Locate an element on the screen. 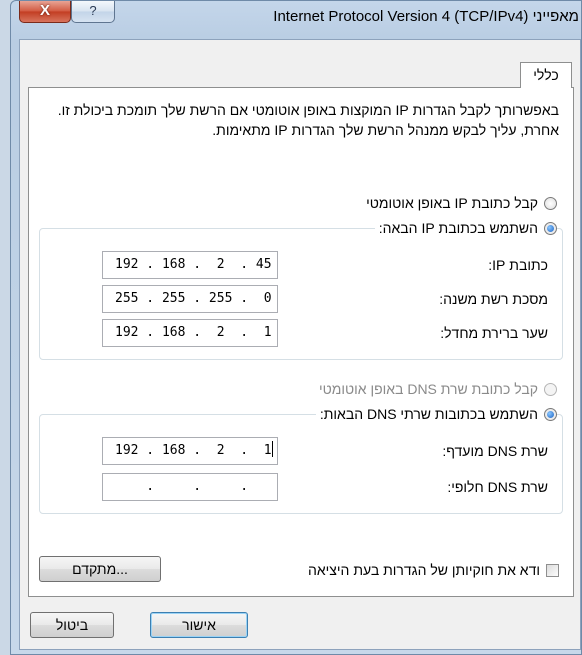 Image resolution: width=582 pixels, height=655 pixels. dns-auto-radio-row: קבל כתובת שרת DNS באופן אוטומטי is located at coordinates (438, 389).